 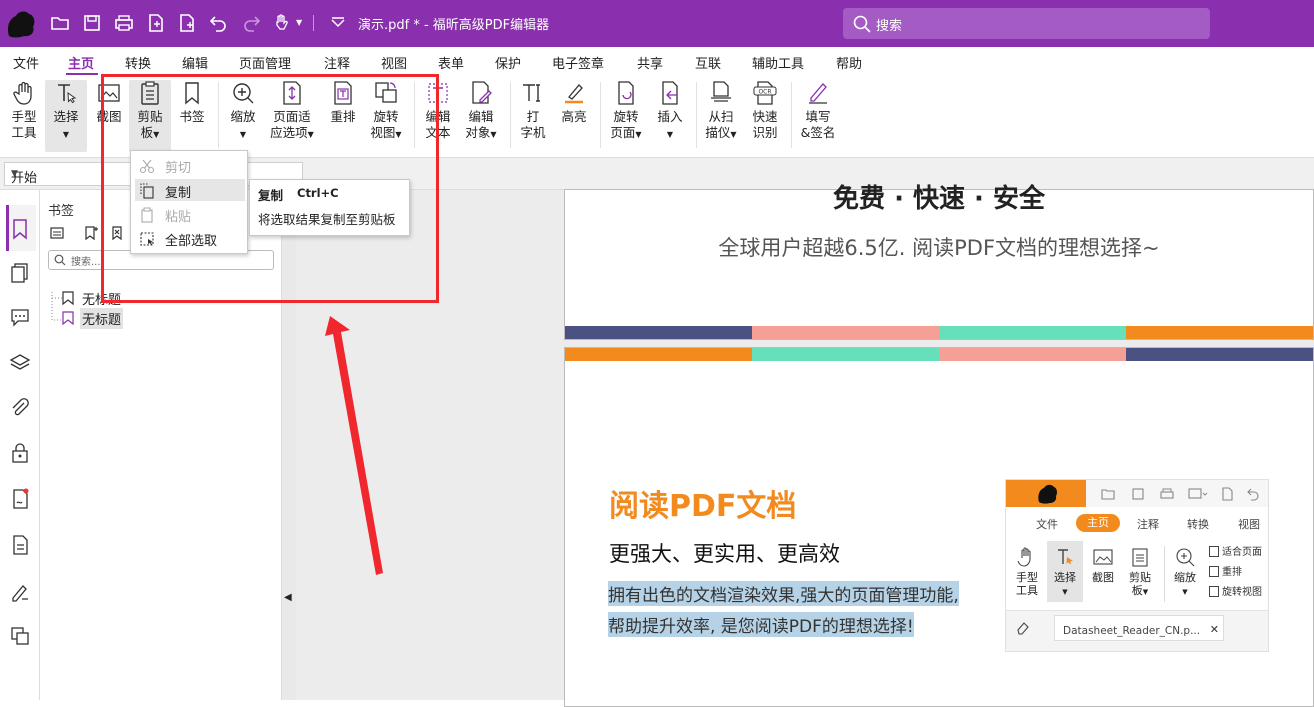 What do you see at coordinates (1140, 572) in the screenshot?
I see `mini-clipboard: 剪贴 板▼` at bounding box center [1140, 572].